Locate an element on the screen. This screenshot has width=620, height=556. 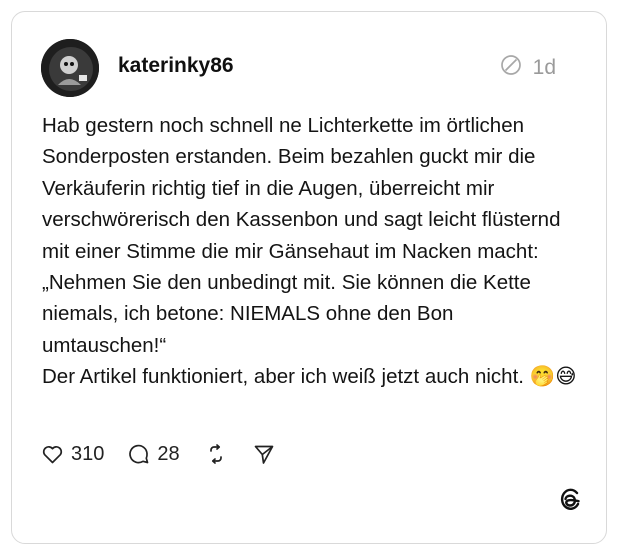
heart-icon is located at coordinates (52, 454).